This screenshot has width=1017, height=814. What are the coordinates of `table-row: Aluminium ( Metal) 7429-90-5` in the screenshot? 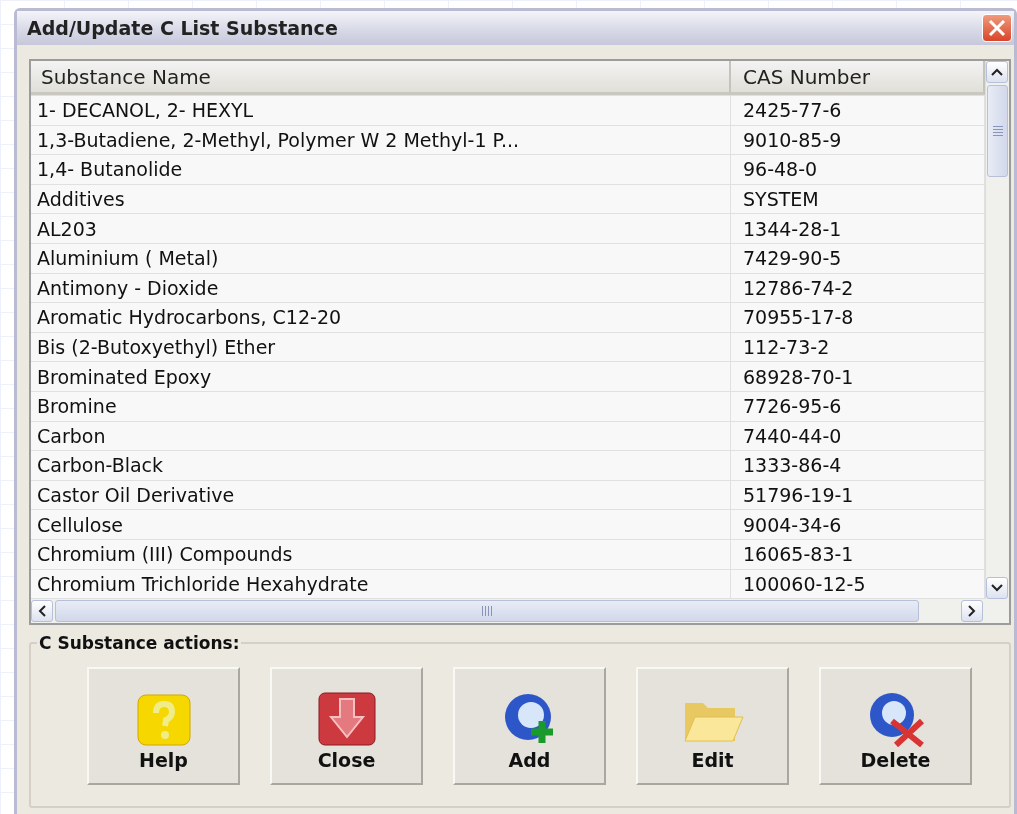 It's located at (508, 258).